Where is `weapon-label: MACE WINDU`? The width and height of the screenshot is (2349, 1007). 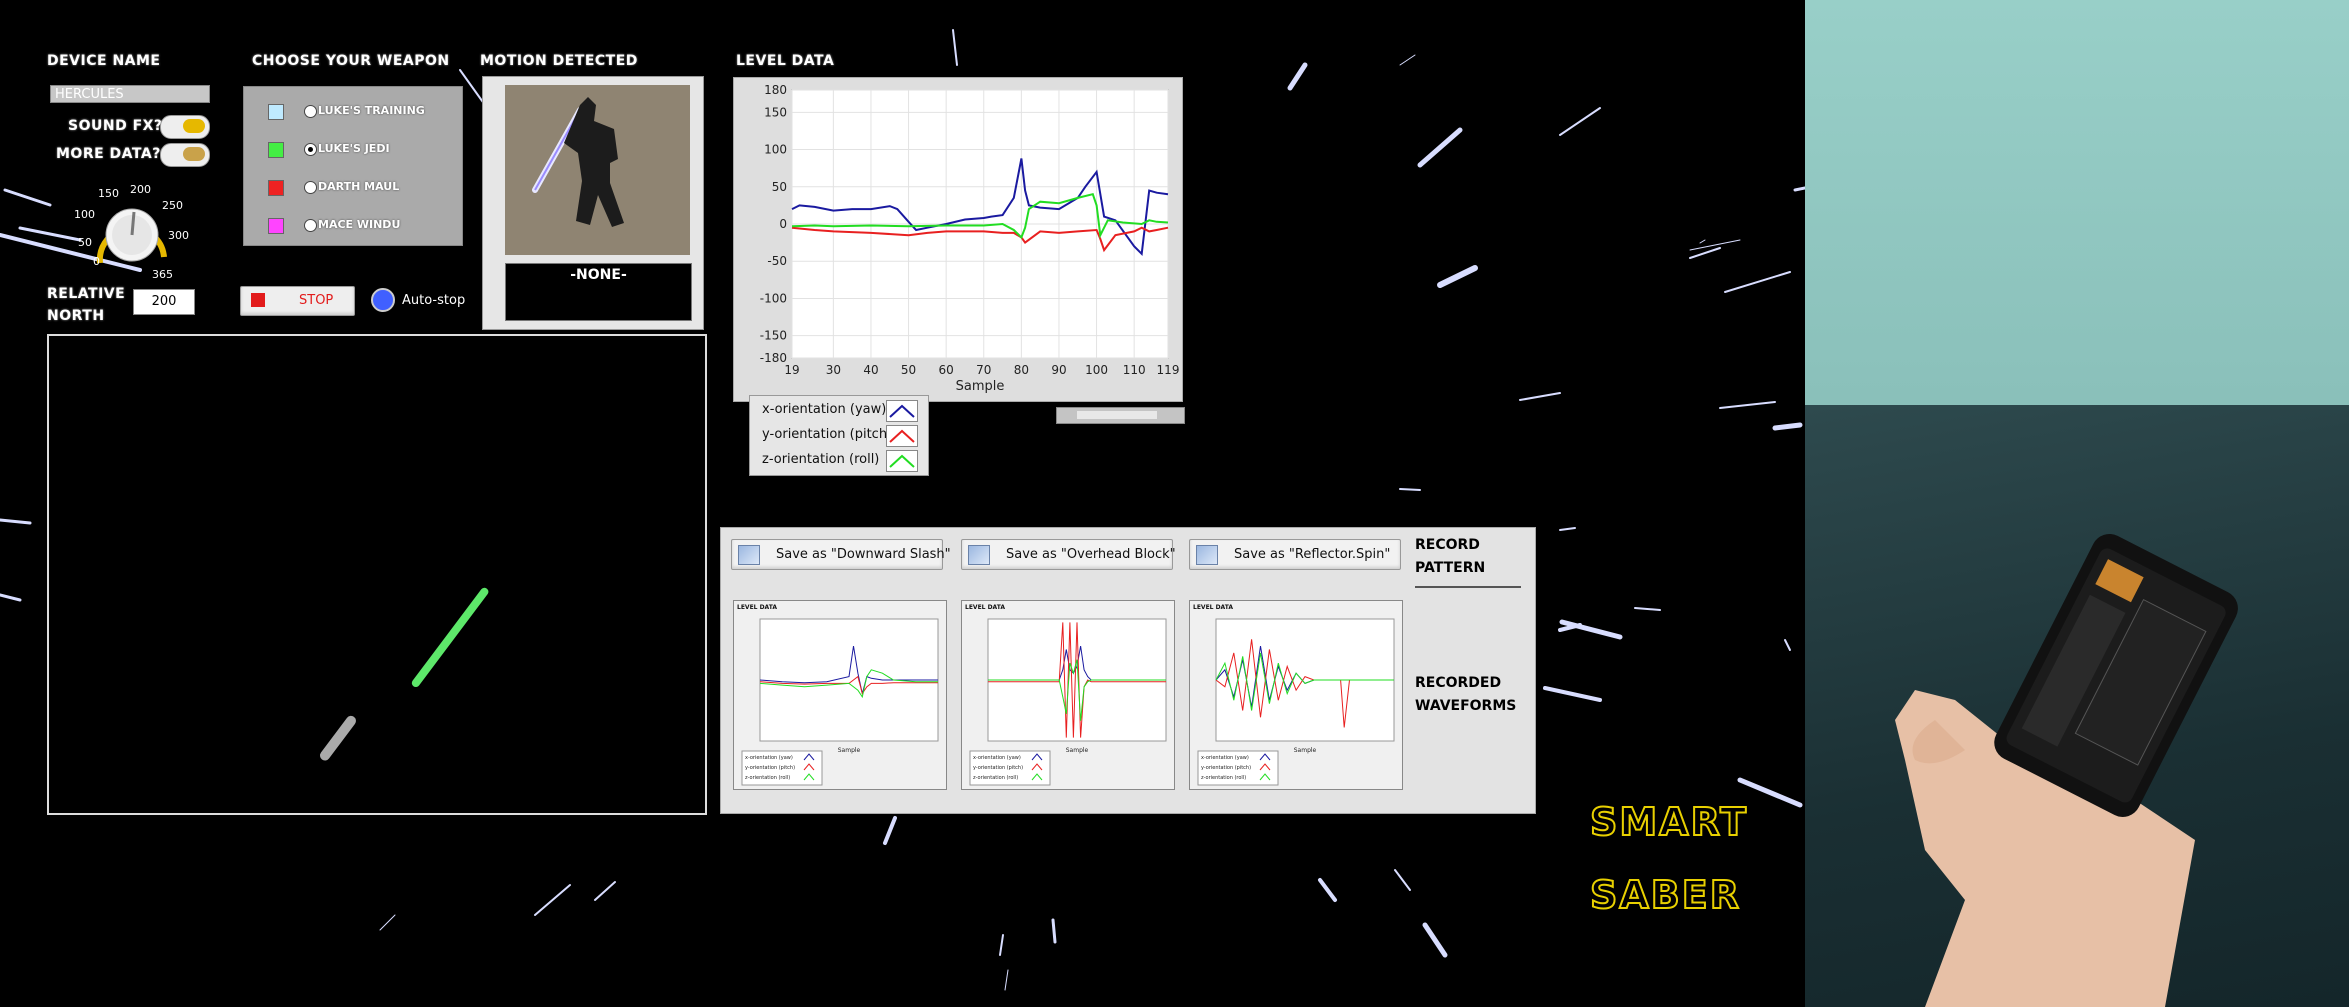
weapon-label: MACE WINDU is located at coordinates (359, 224).